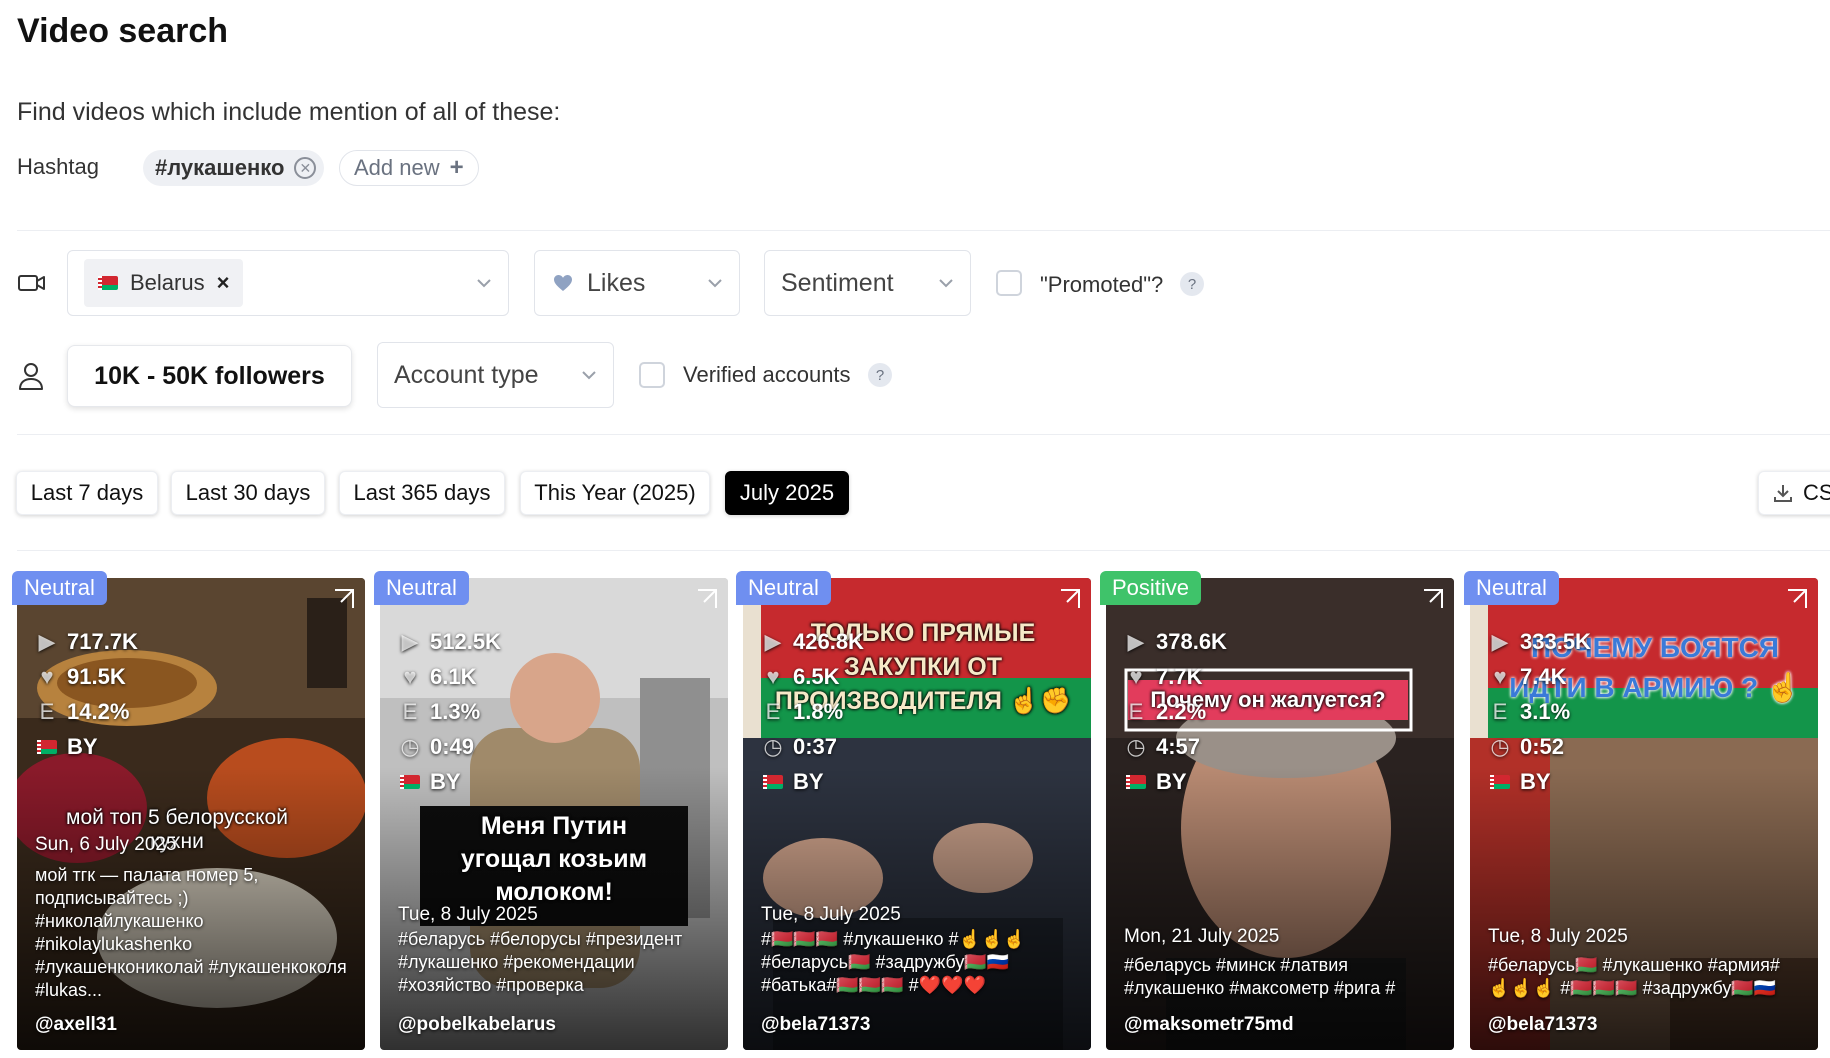 The width and height of the screenshot is (1830, 1058). I want to click on country-chip-label: Belarus, so click(167, 282).